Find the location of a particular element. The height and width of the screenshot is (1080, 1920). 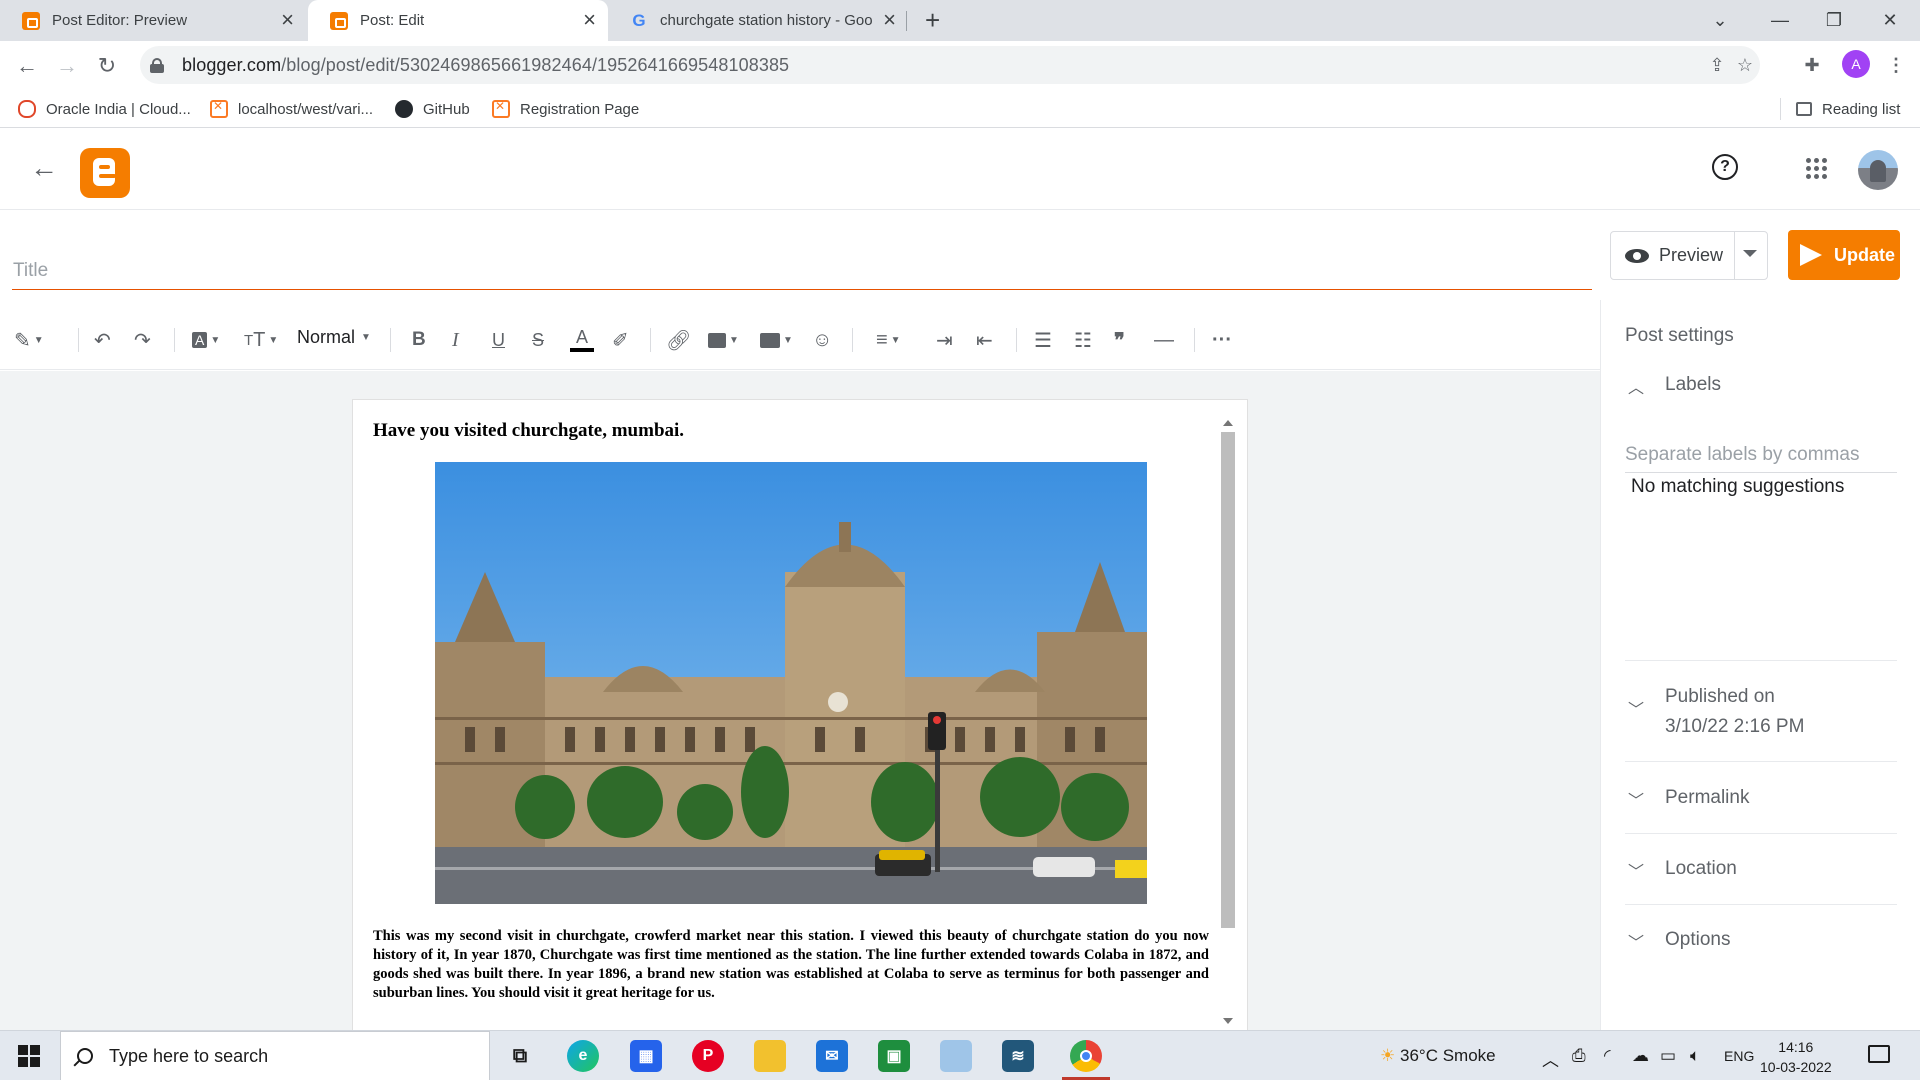

tab-post-edit: Post: Edit × is located at coordinates (458, 20).